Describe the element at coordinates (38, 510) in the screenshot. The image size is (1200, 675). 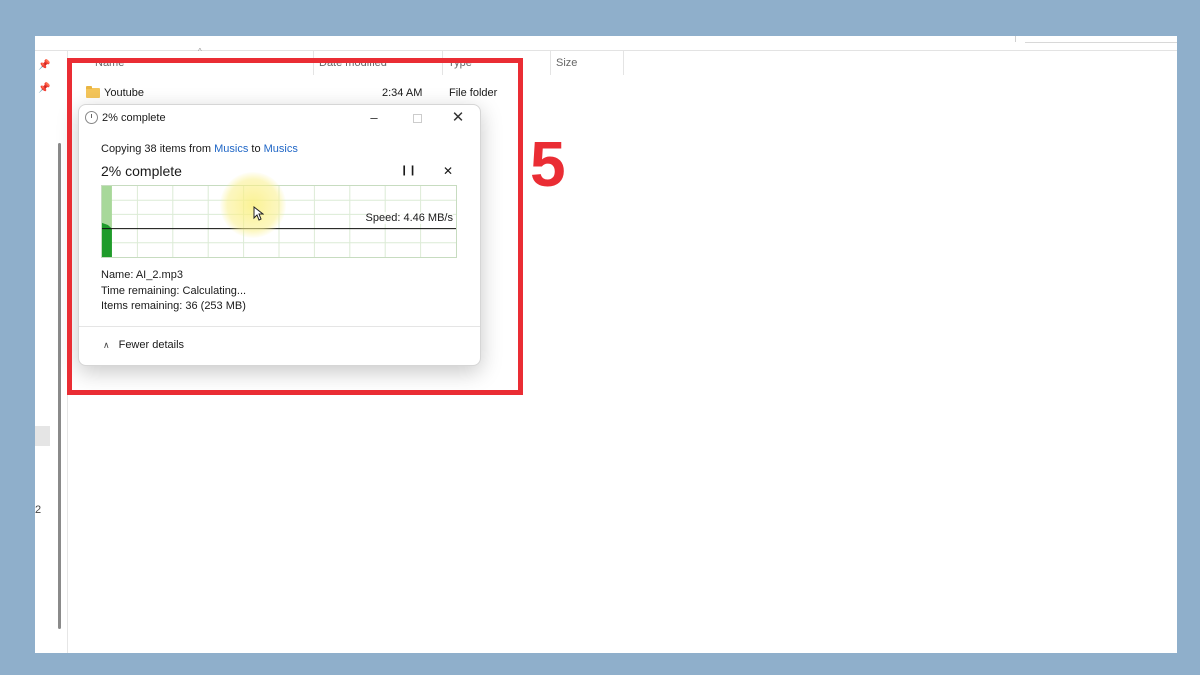
I see `nav-item-label: 2` at that location.